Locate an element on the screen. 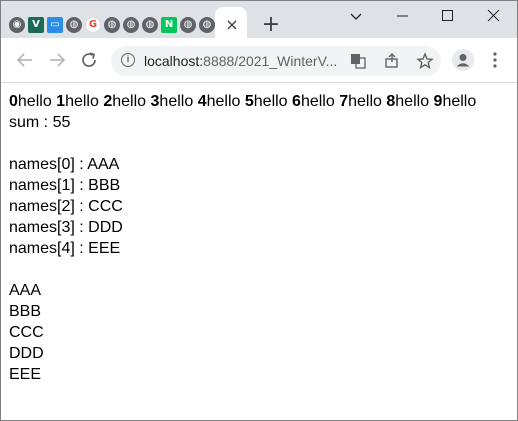 The image size is (518, 421). list-item: names[3] : DDD is located at coordinates (66, 227).